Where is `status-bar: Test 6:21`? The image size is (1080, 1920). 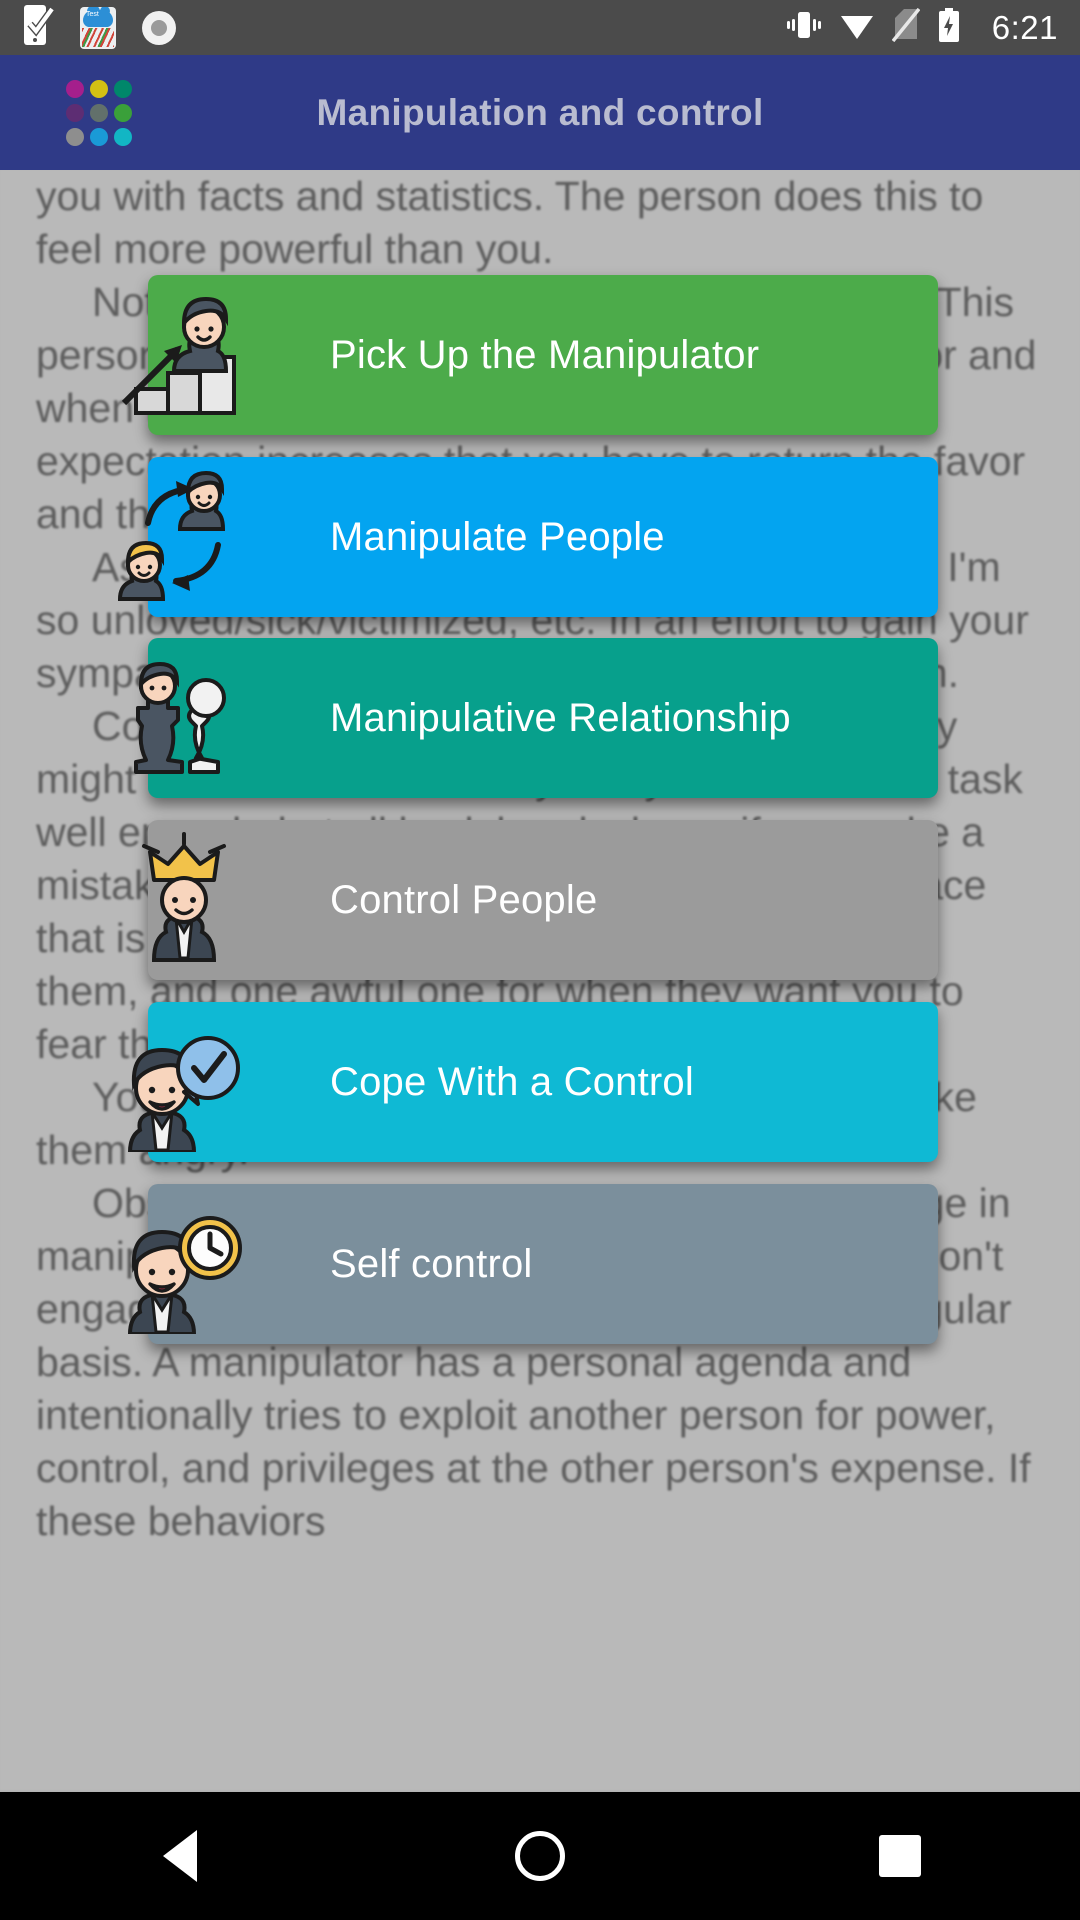
status-bar: Test 6:21 is located at coordinates (540, 27).